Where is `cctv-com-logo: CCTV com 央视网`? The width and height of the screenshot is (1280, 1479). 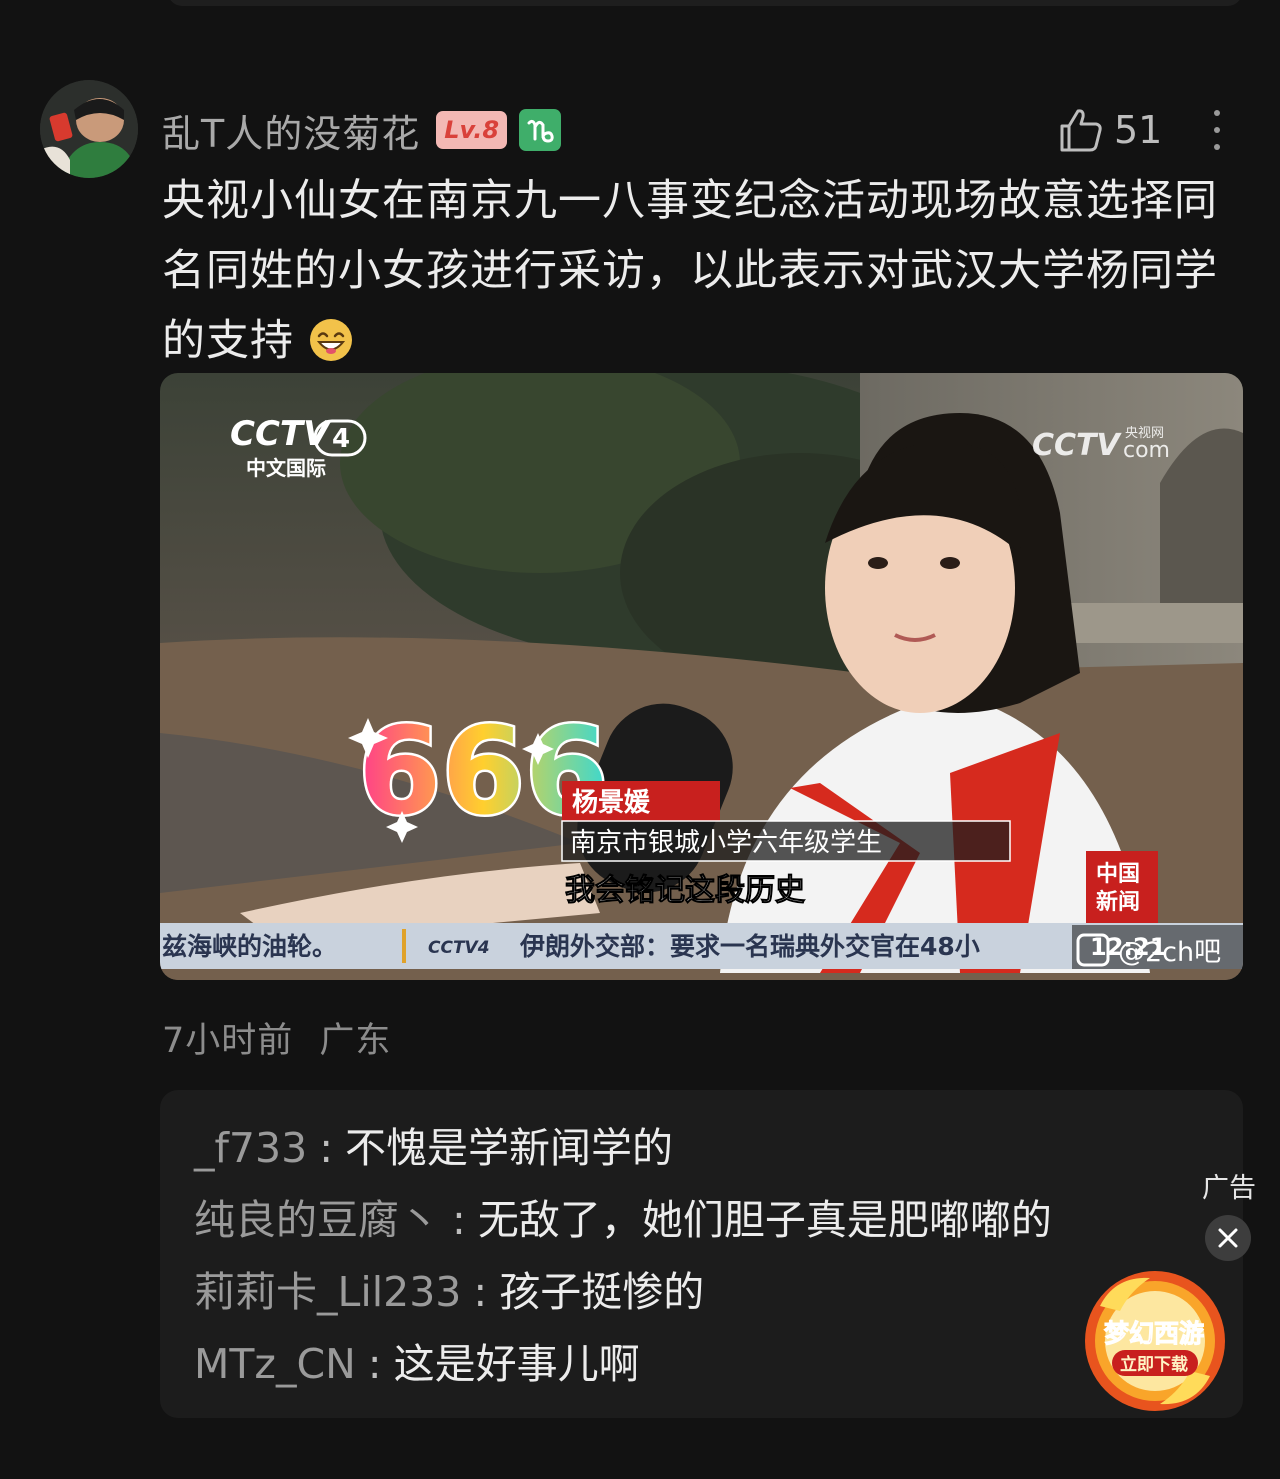
cctv-com-logo: CCTV com 央视网 is located at coordinates (1101, 444).